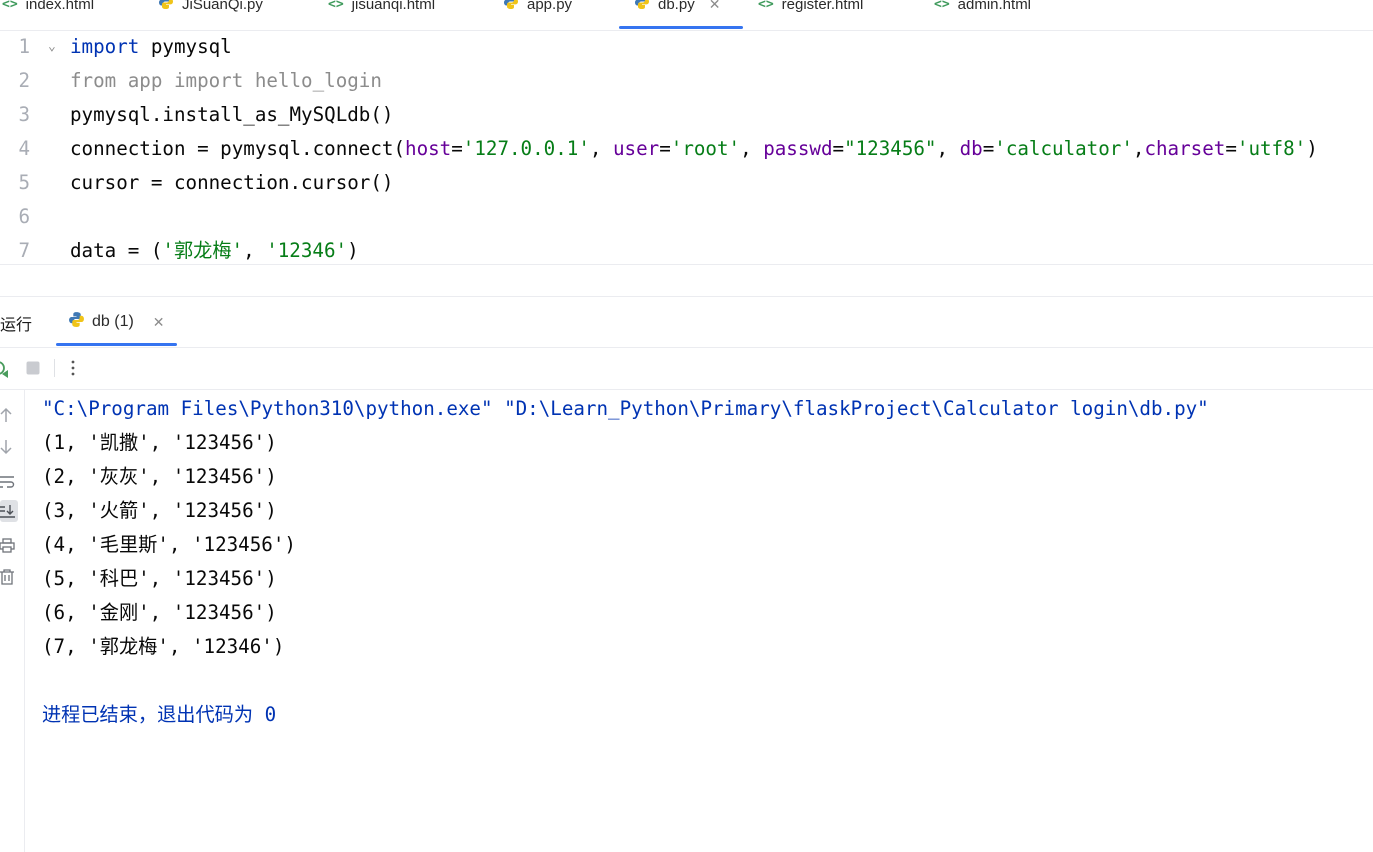 The image size is (1373, 852). I want to click on tab-db-py: db.py ✕, so click(677, 8).